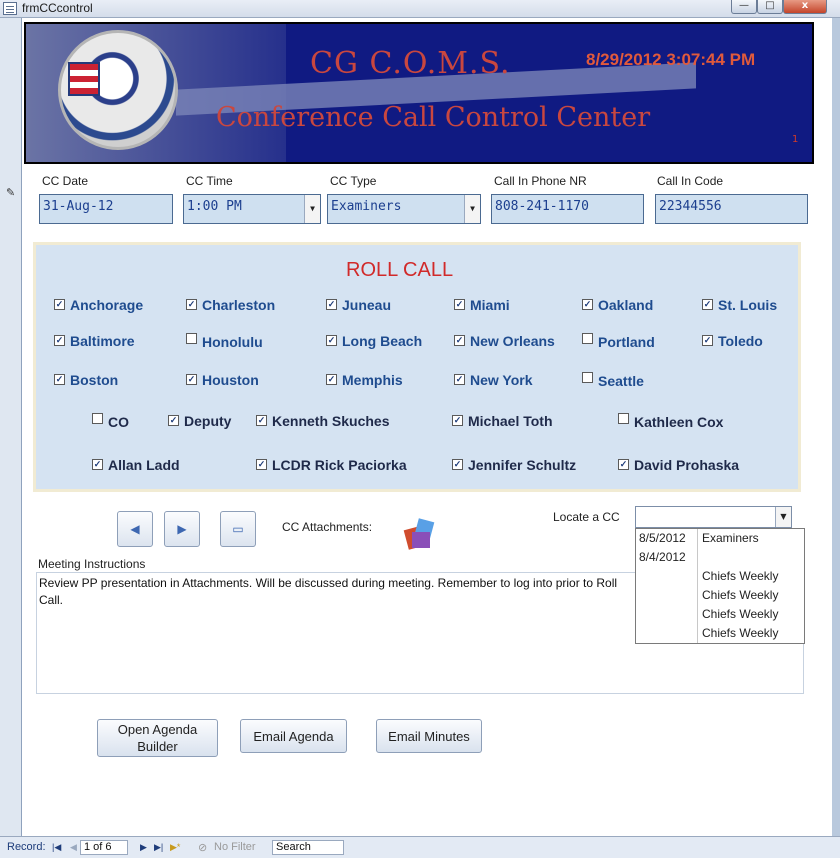  I want to click on new-record-icon: ▶*, so click(175, 847).